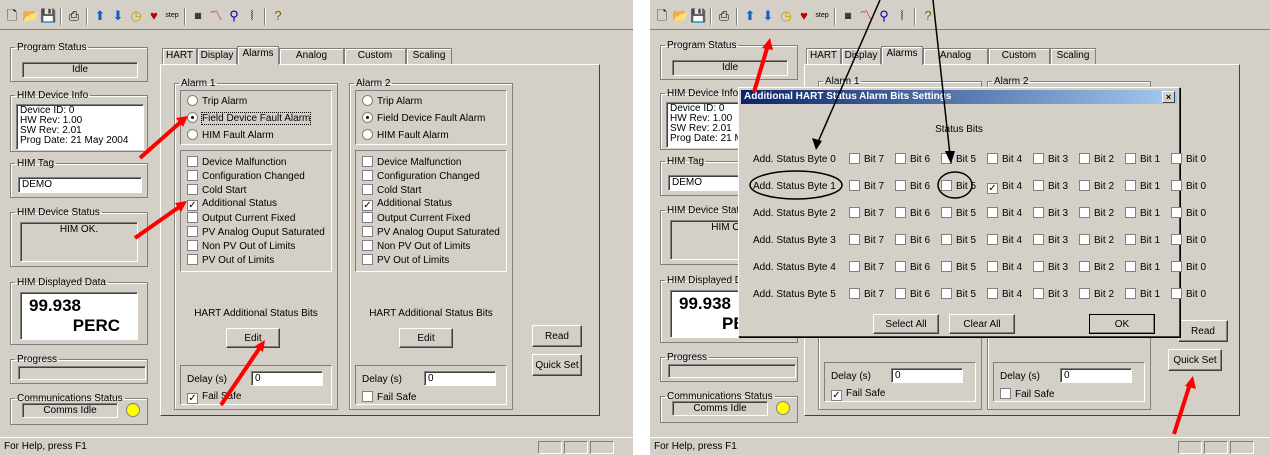  Describe the element at coordinates (1168, 97) in the screenshot. I see `close-icon: ×` at that location.